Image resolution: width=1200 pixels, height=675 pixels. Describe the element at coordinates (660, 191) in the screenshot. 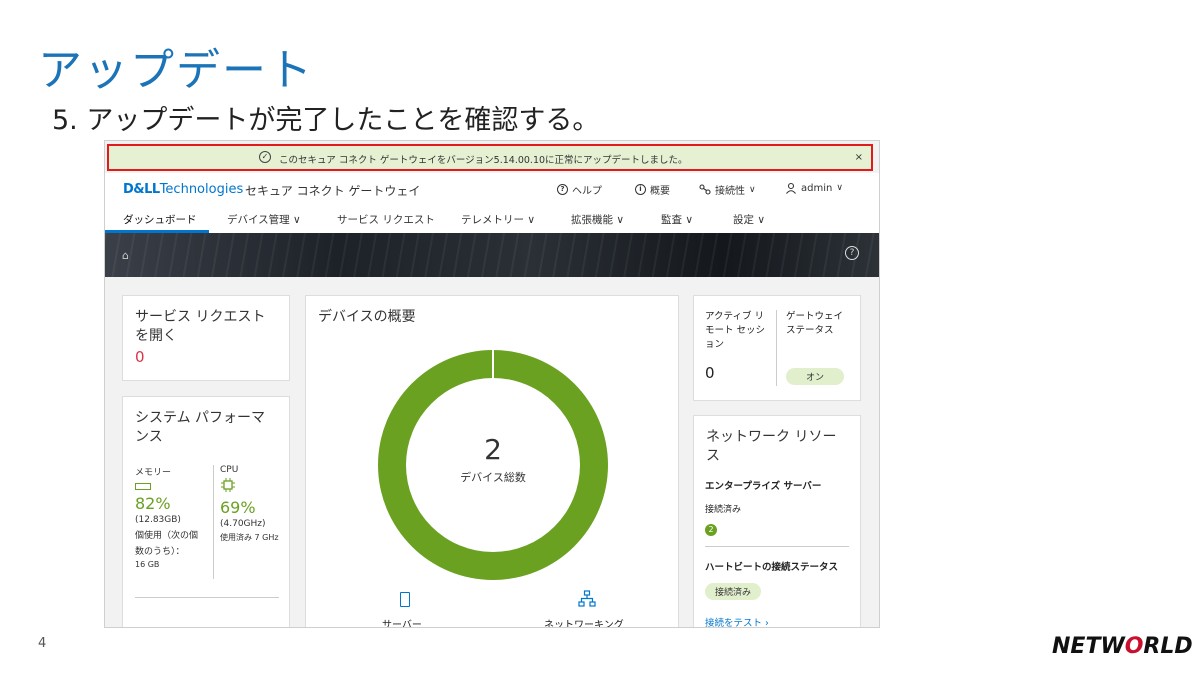

I see `overview-label: 概要` at that location.